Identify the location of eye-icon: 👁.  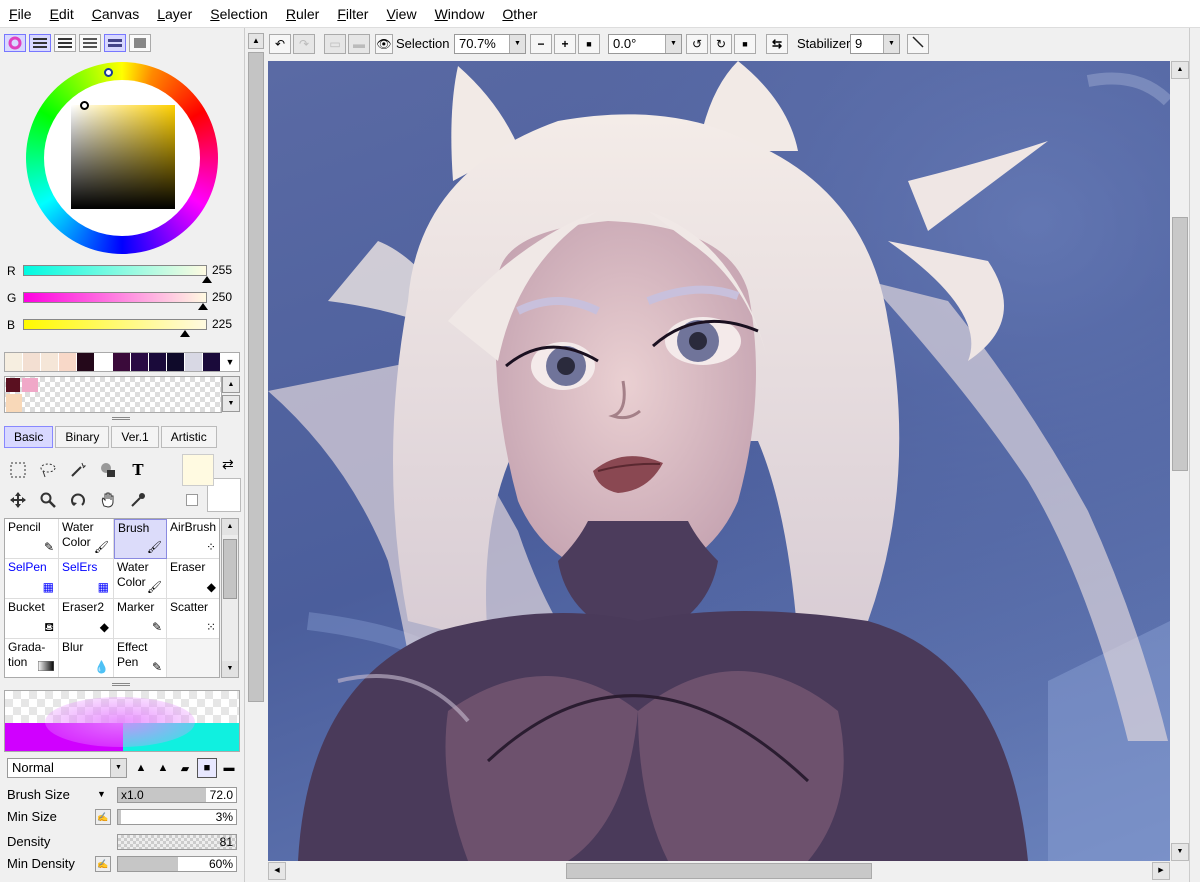
(384, 44).